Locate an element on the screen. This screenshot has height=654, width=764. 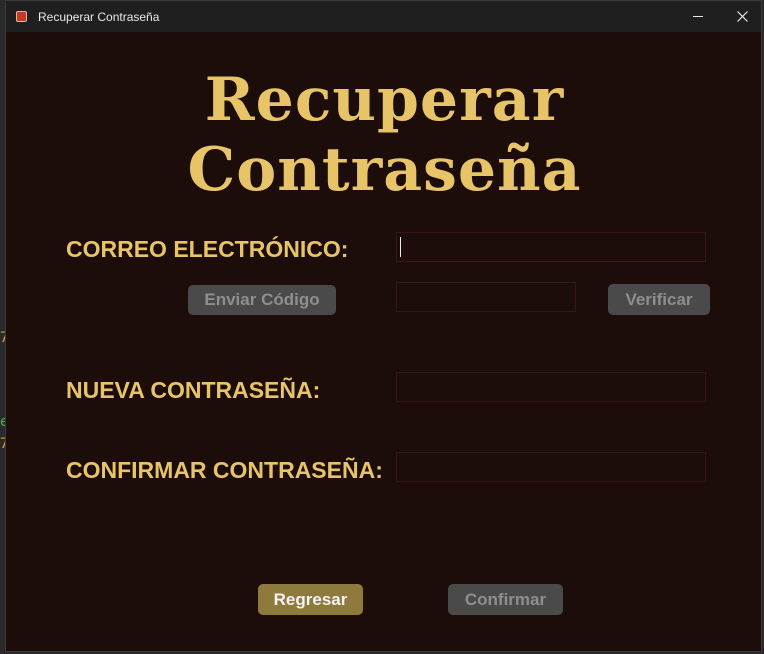
close-icon is located at coordinates (742, 16).